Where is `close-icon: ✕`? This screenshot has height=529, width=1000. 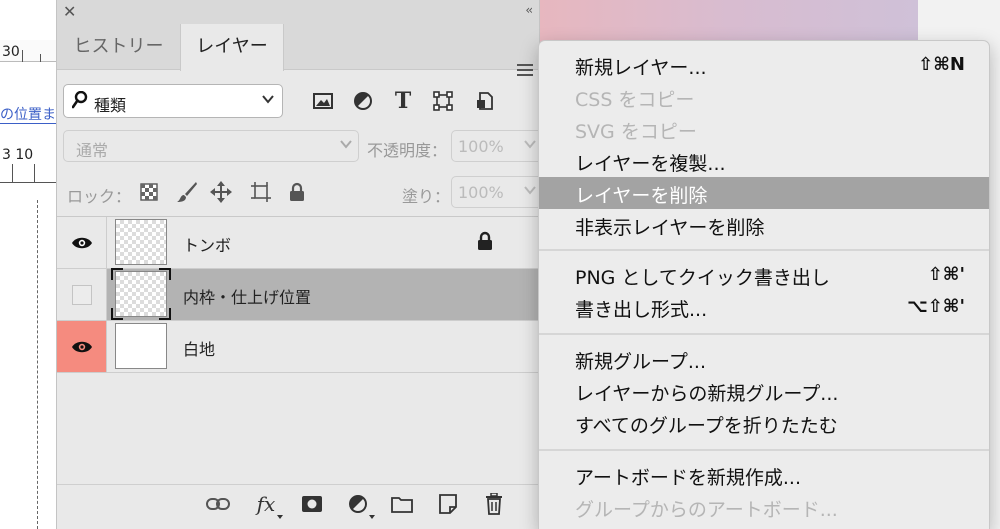 close-icon: ✕ is located at coordinates (69, 11).